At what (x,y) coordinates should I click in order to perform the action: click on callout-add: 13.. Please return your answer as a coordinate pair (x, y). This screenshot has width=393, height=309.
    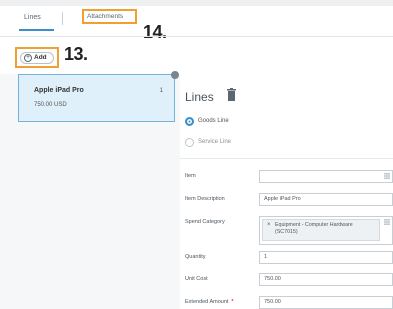
    Looking at the image, I should click on (76, 54).